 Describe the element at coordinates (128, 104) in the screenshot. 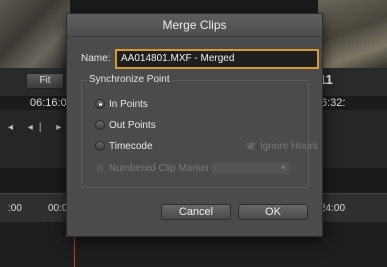

I see `option-label: In Points` at that location.